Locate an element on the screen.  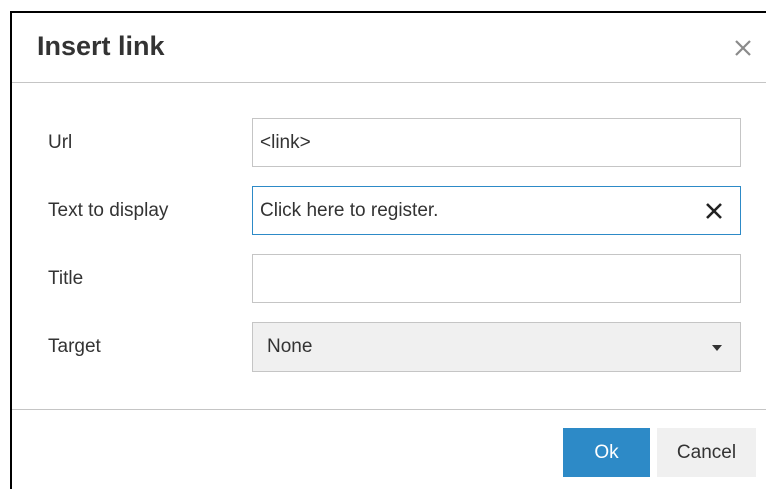
text-to-display-field-wrapper is located at coordinates (496, 210).